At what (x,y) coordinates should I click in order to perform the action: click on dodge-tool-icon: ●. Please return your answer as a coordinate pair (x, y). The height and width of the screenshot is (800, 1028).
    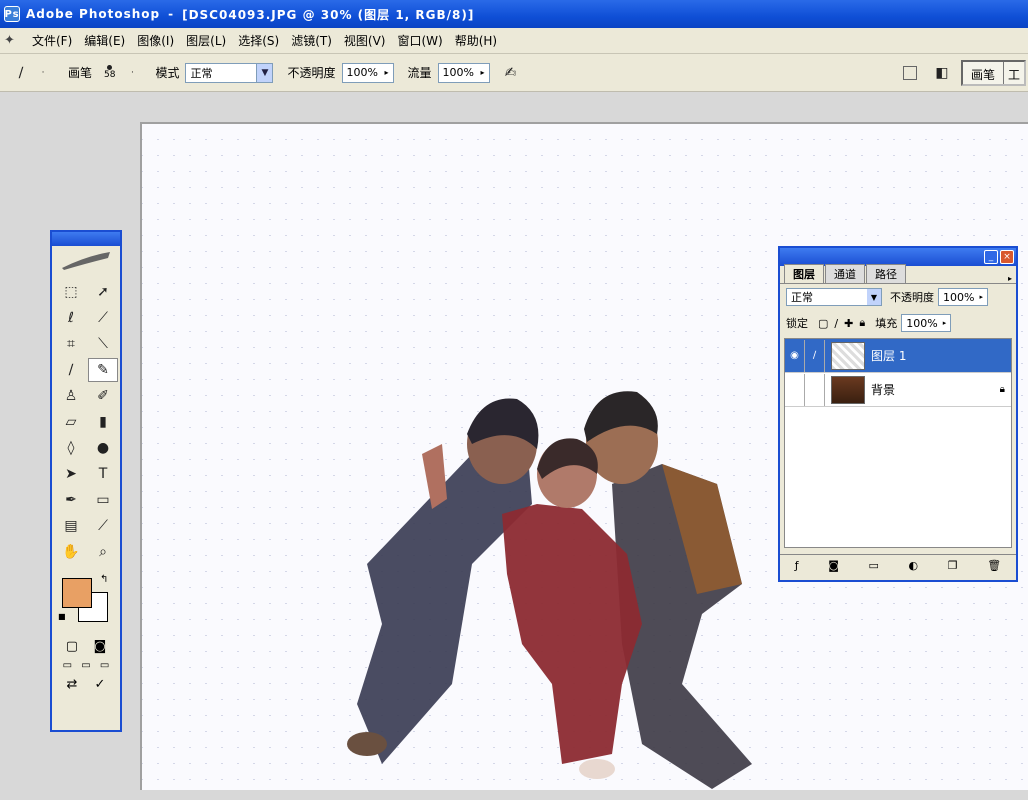
    Looking at the image, I should click on (103, 448).